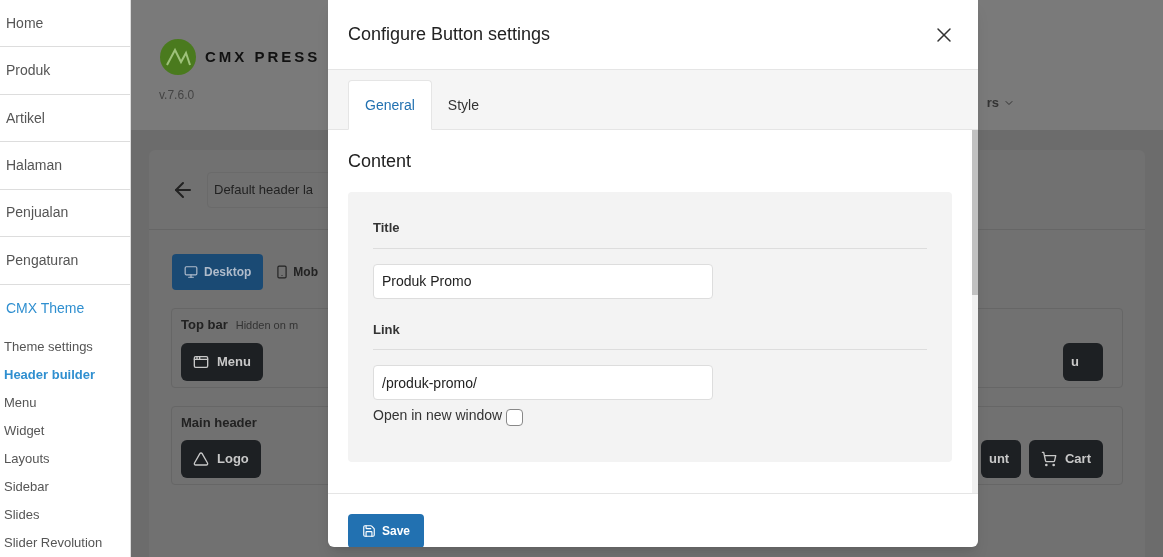 The width and height of the screenshot is (1163, 557). Describe the element at coordinates (65, 166) in the screenshot. I see `sidebar-item: Halaman` at that location.